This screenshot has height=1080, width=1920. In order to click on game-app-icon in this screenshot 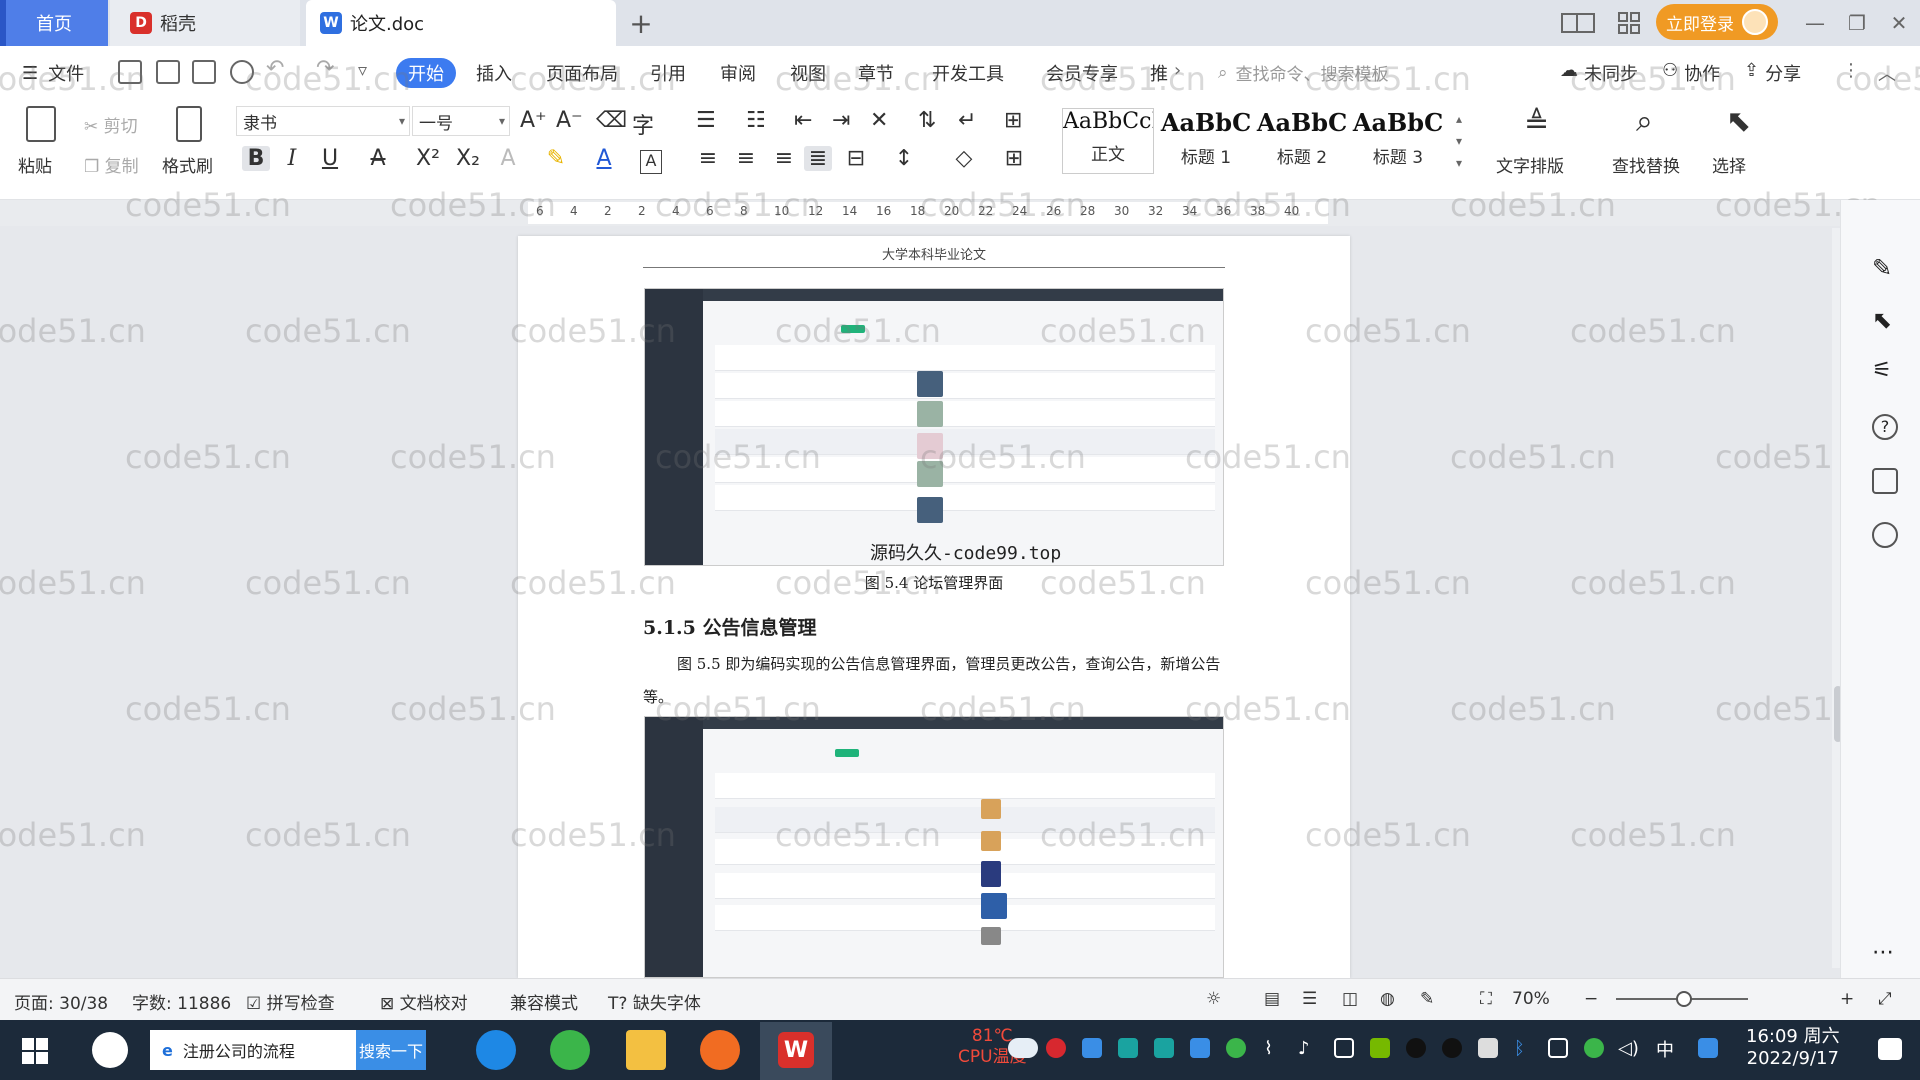, I will do `click(720, 1050)`.